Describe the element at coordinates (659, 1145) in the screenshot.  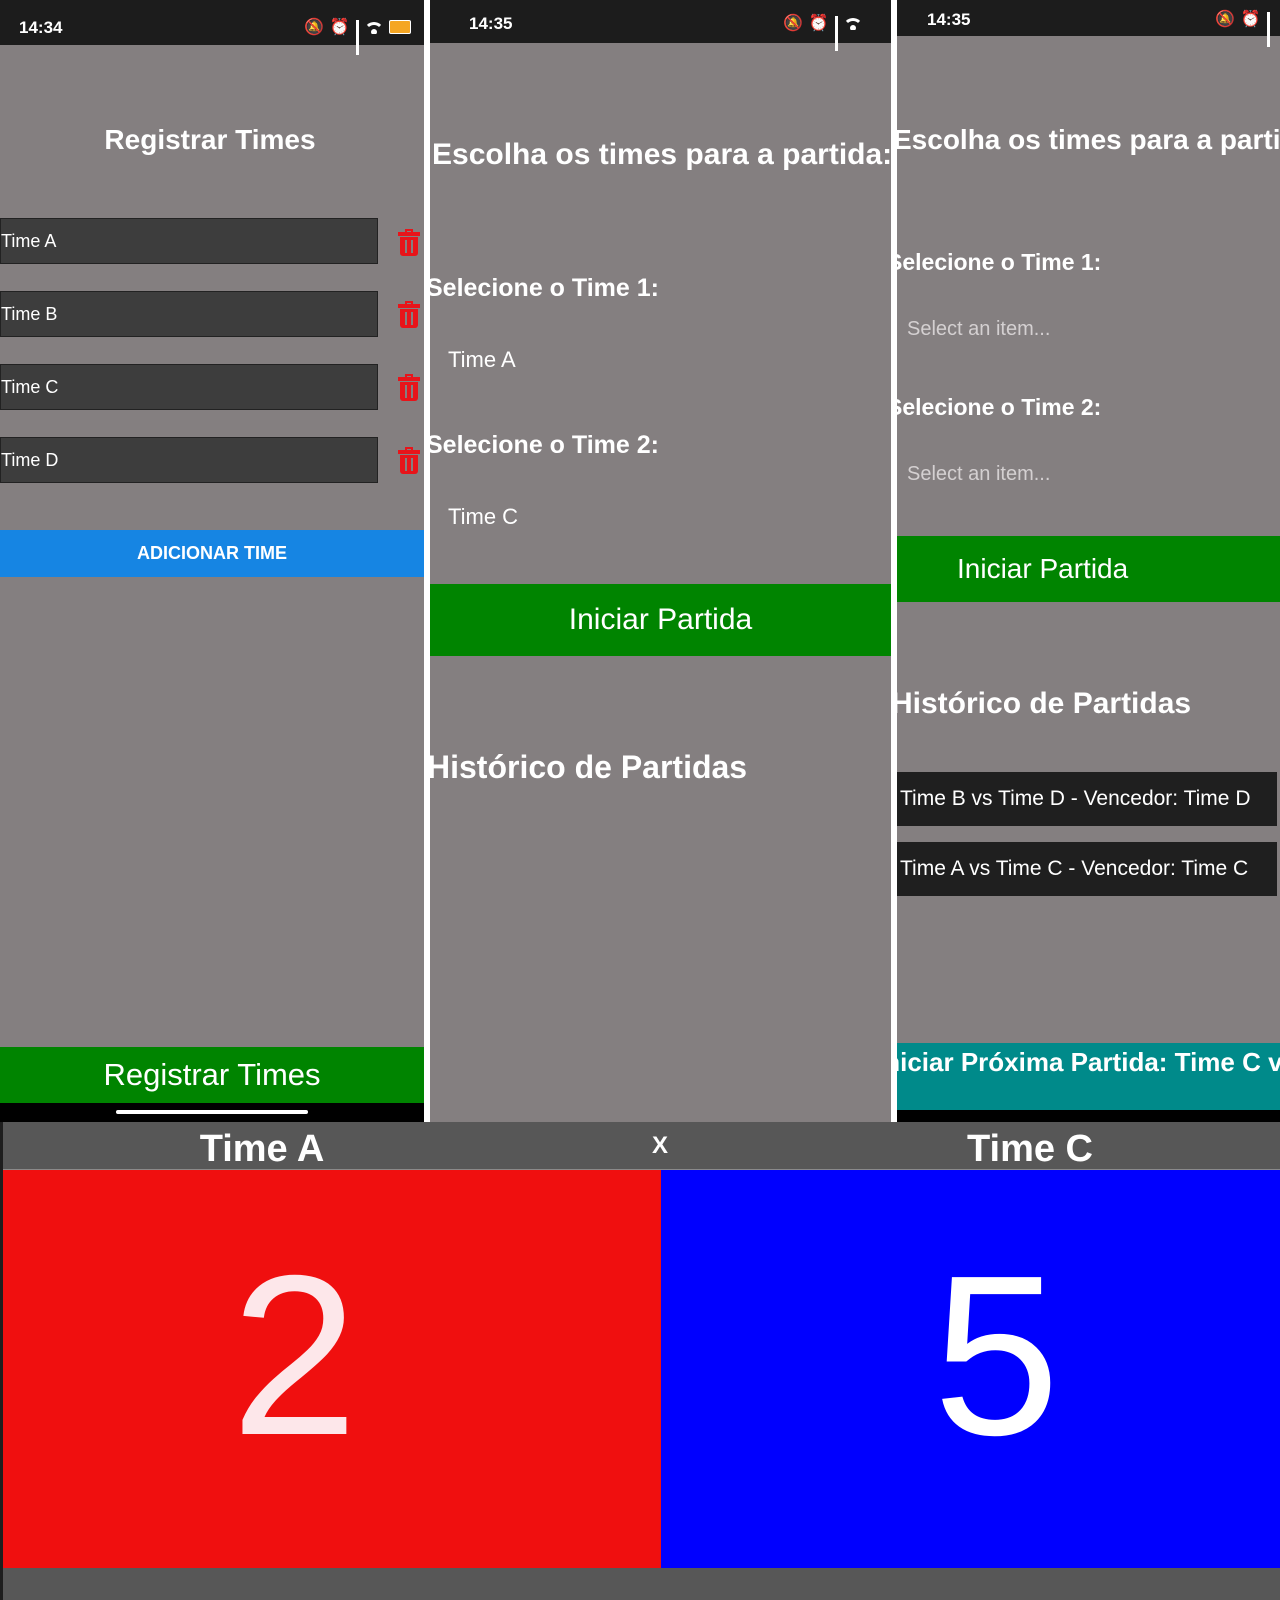
I see `versus-separator: X` at that location.